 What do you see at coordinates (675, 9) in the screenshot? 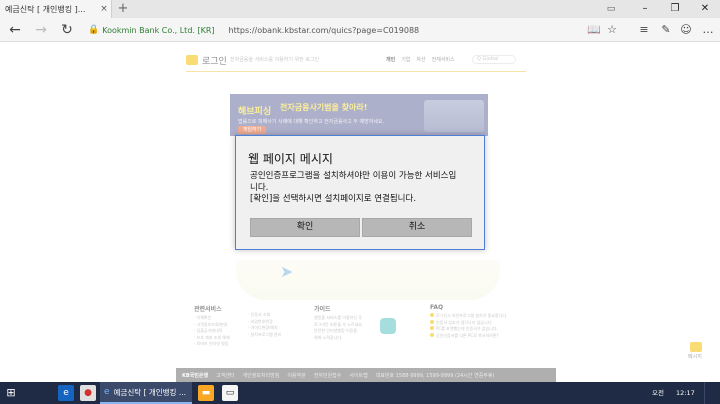
I see `maximize-button: ❐` at bounding box center [675, 9].